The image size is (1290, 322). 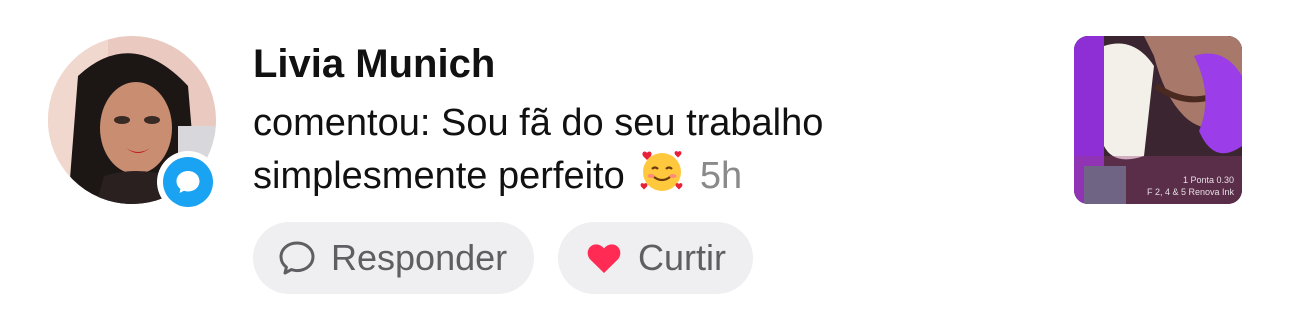 I want to click on thumbnail-caption: 1 Ponta 0.30 F 2, 4 & 5 Renova Ink, so click(x=1190, y=186).